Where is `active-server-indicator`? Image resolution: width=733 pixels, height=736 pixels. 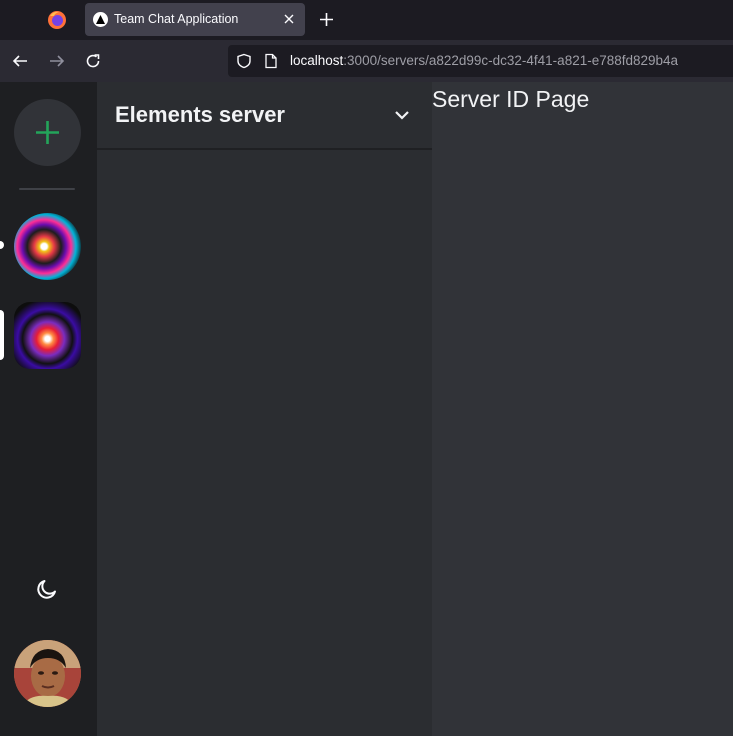 active-server-indicator is located at coordinates (2, 335).